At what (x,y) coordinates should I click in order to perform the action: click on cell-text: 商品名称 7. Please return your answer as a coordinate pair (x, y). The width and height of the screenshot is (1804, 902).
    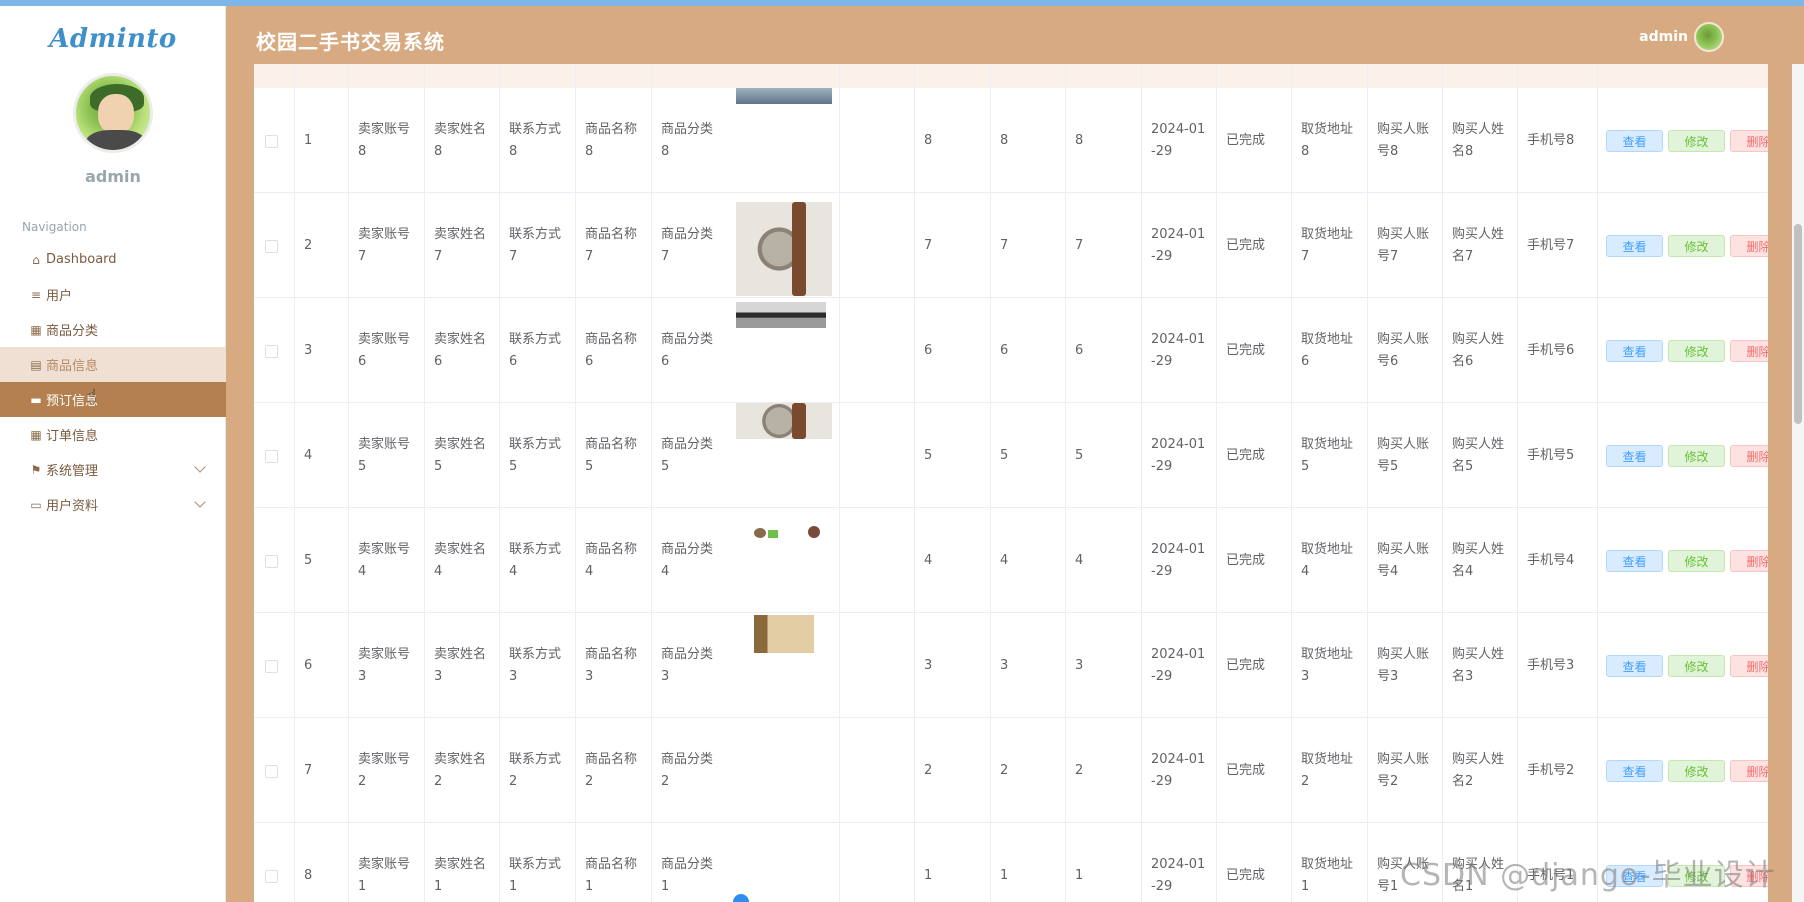
    Looking at the image, I should click on (611, 245).